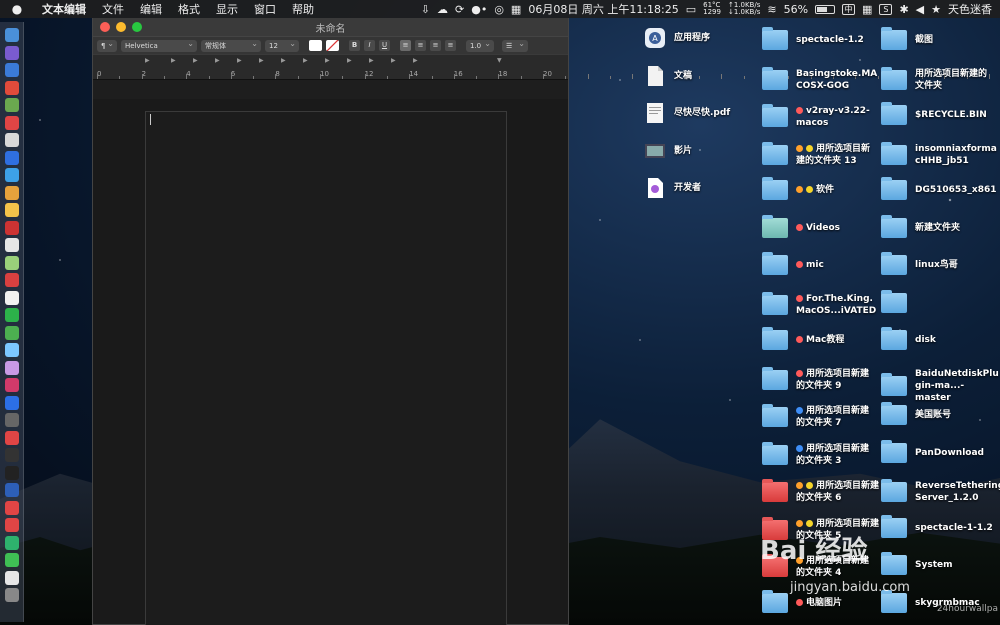  I want to click on desktop-item: mic, so click(821, 263).